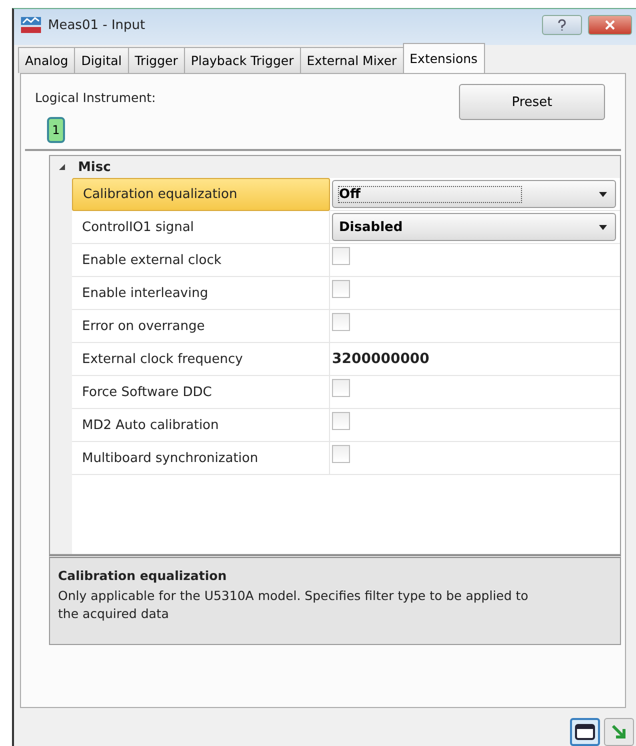  What do you see at coordinates (31, 25) in the screenshot?
I see `app-icon` at bounding box center [31, 25].